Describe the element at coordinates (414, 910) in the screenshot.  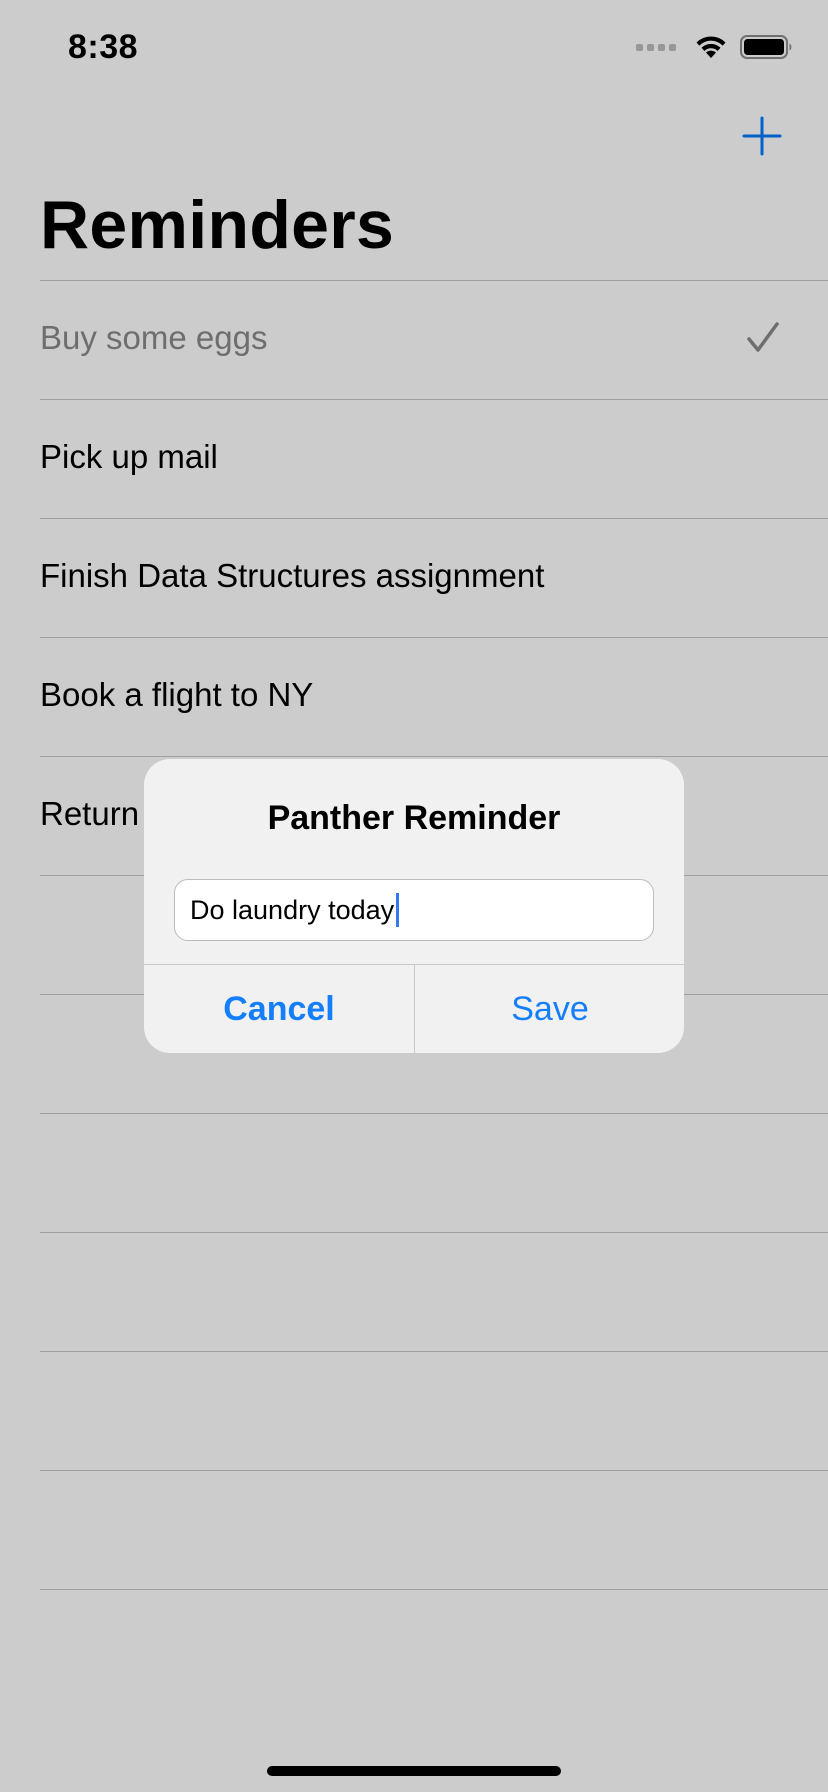
I see `reminder-text-field: Do laundry today` at that location.